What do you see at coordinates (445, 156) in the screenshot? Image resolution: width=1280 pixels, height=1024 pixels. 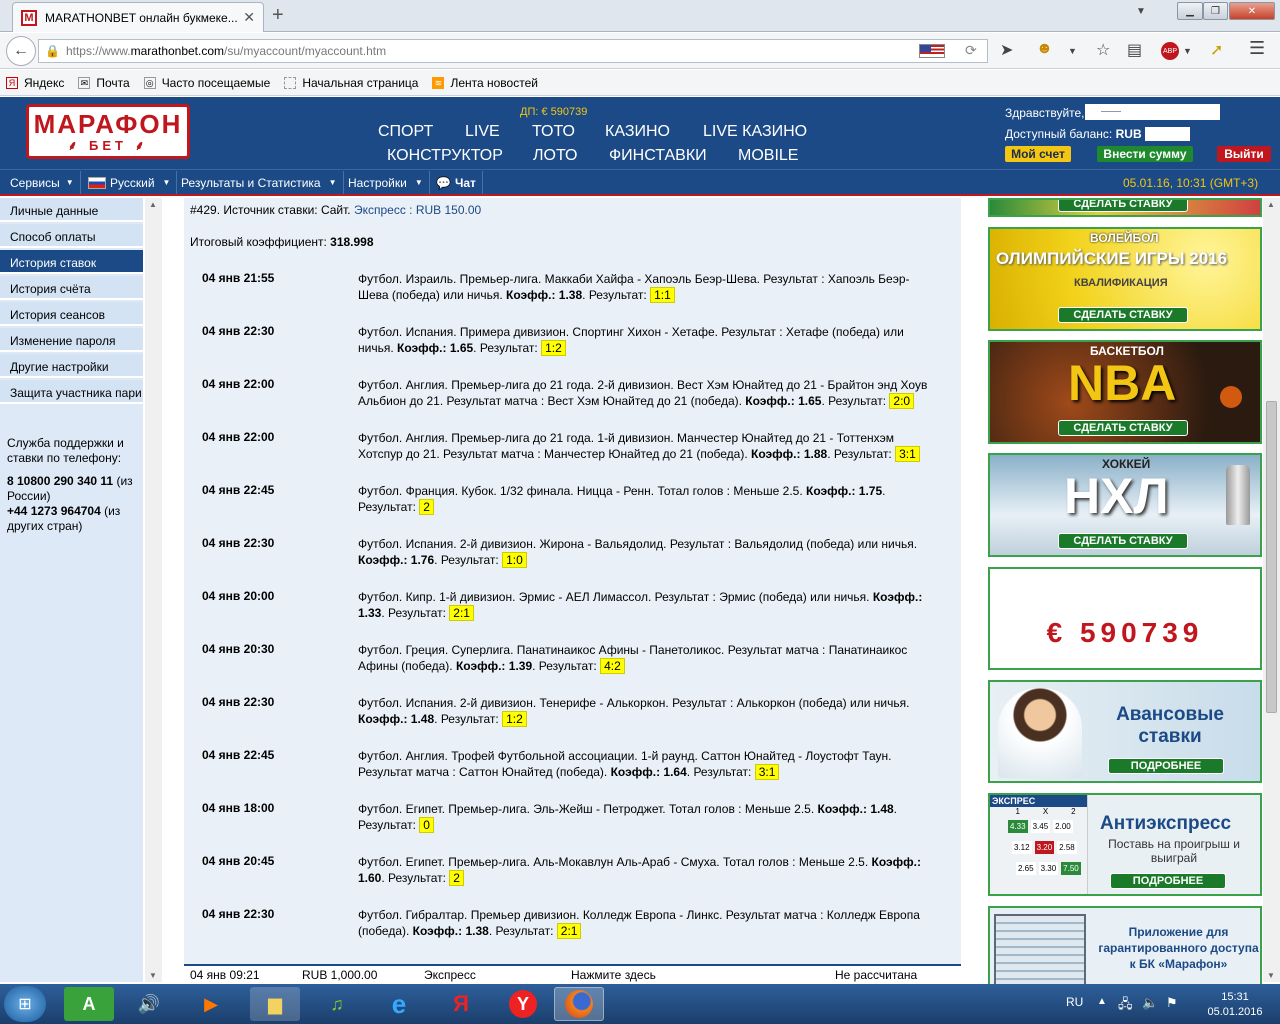 I see `menu-constructor: КОНСТРУКТОР` at bounding box center [445, 156].